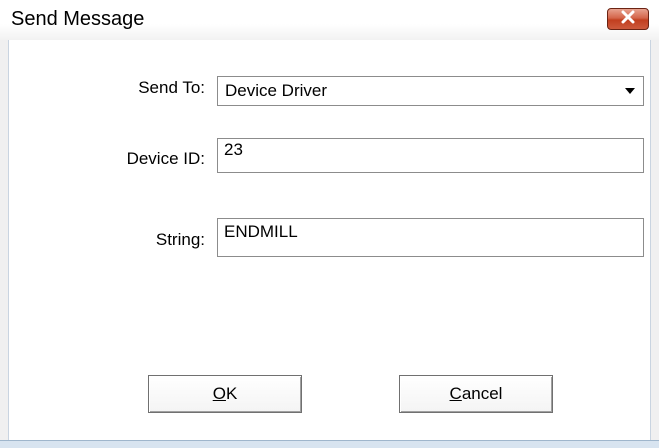 Image resolution: width=659 pixels, height=448 pixels. What do you see at coordinates (78, 19) in the screenshot?
I see `window-title: Send Message` at bounding box center [78, 19].